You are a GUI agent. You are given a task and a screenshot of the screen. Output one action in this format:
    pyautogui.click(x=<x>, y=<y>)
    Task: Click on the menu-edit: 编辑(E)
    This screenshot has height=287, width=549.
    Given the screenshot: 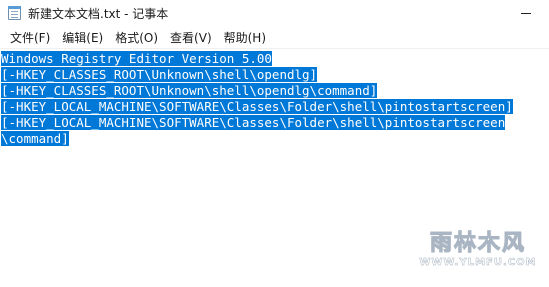 What is the action you would take?
    pyautogui.click(x=82, y=37)
    